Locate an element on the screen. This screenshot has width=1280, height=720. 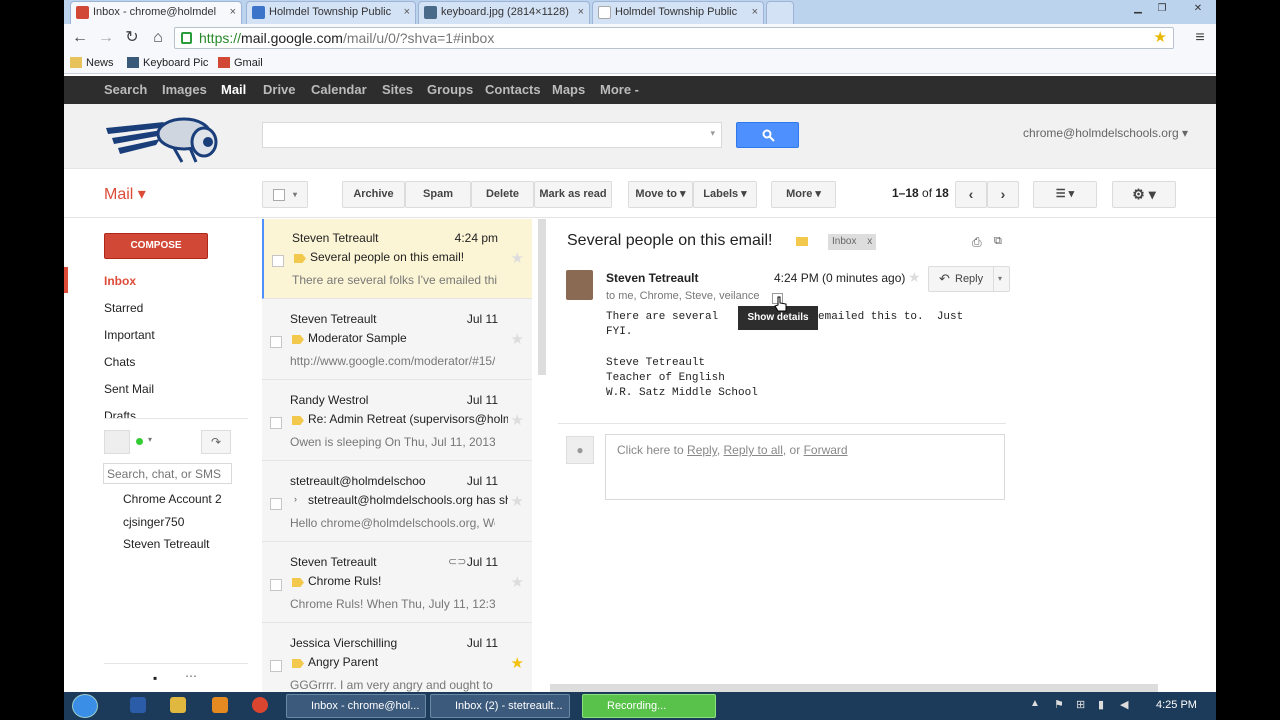
print-icon: ⎙ is located at coordinates (977, 242).